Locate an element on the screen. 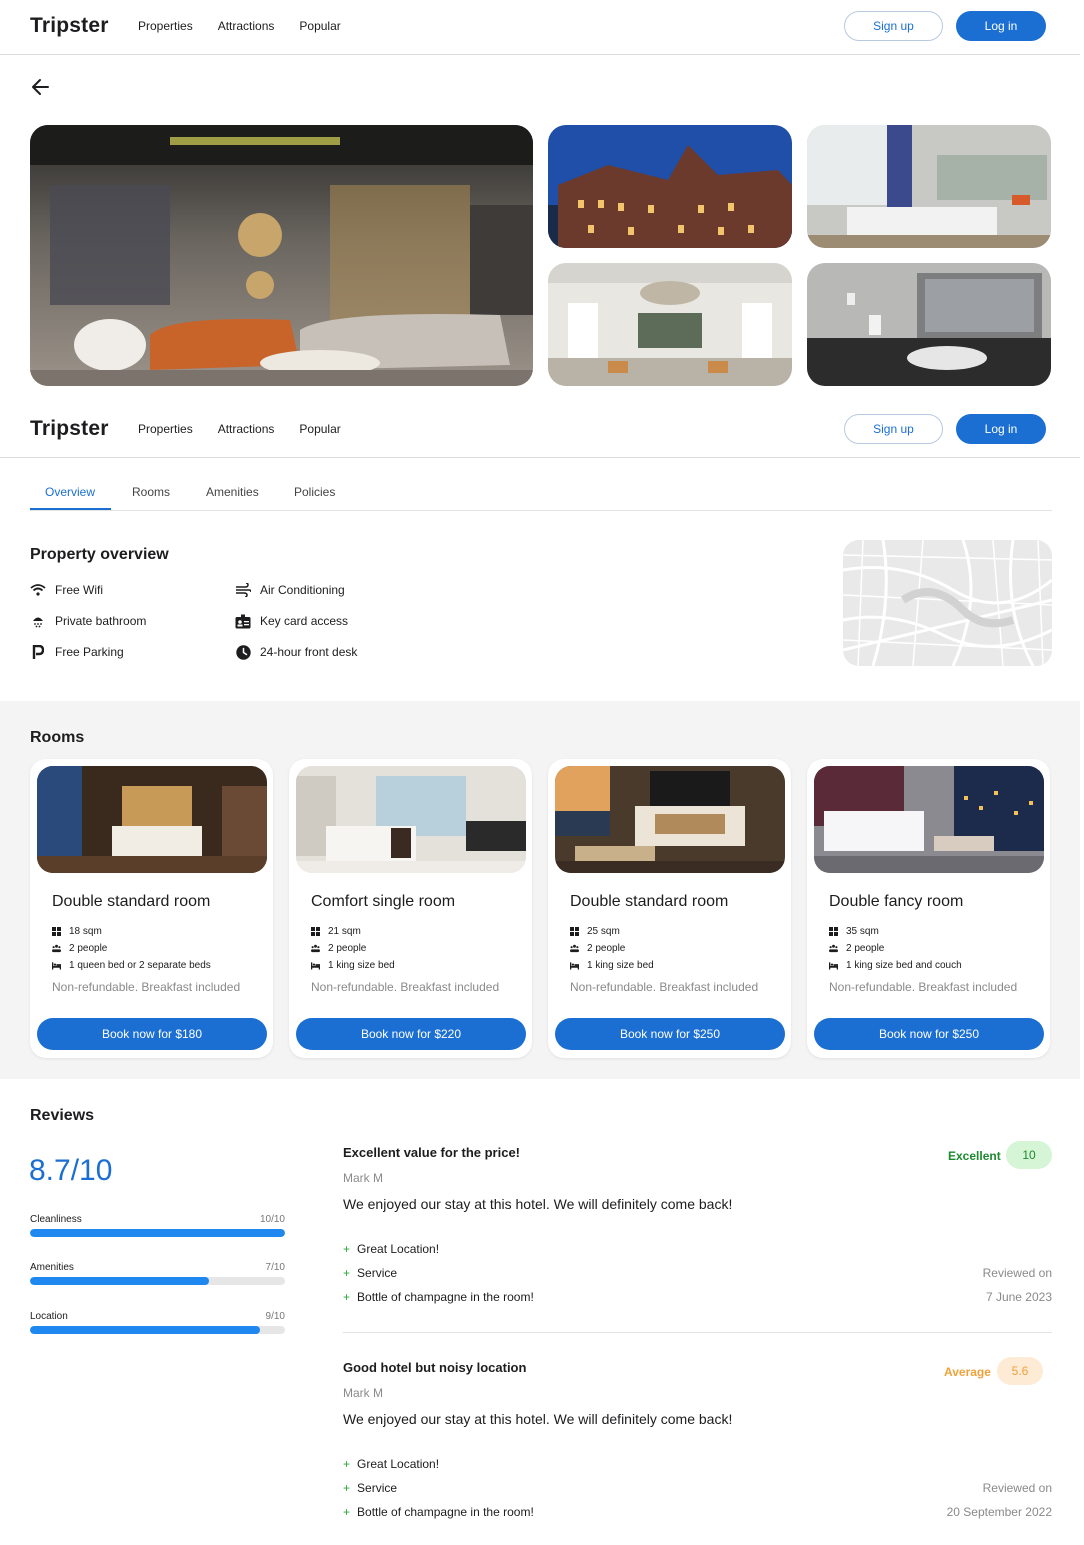 Image resolution: width=1084 pixels, height=1545 pixels. amenity-parking: Free Parking is located at coordinates (77, 652).